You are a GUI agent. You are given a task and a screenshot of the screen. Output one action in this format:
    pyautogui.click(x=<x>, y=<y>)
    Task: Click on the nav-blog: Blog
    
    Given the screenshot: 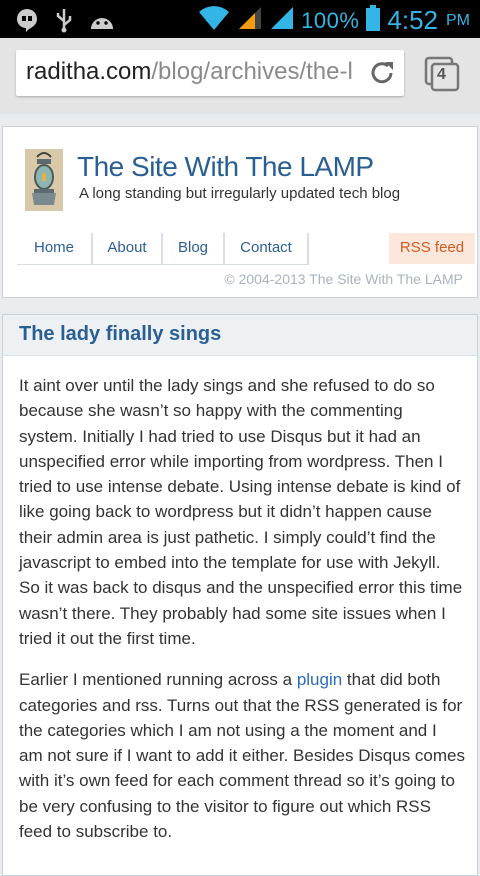 What is the action you would take?
    pyautogui.click(x=194, y=249)
    